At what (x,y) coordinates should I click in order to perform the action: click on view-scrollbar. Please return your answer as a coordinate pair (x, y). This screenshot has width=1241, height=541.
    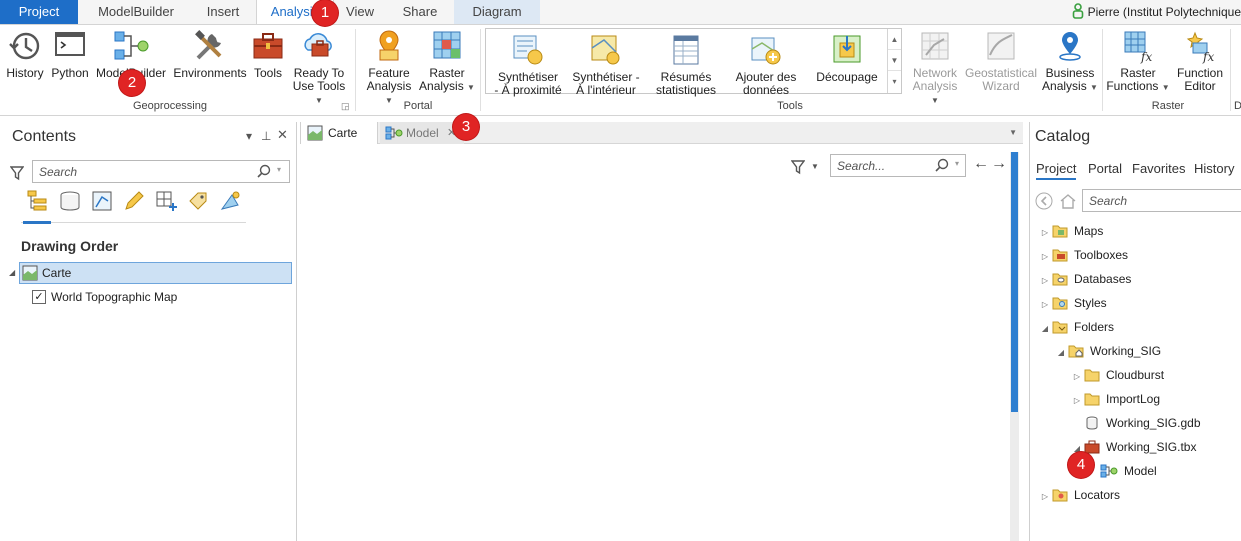
    Looking at the image, I should click on (1014, 346).